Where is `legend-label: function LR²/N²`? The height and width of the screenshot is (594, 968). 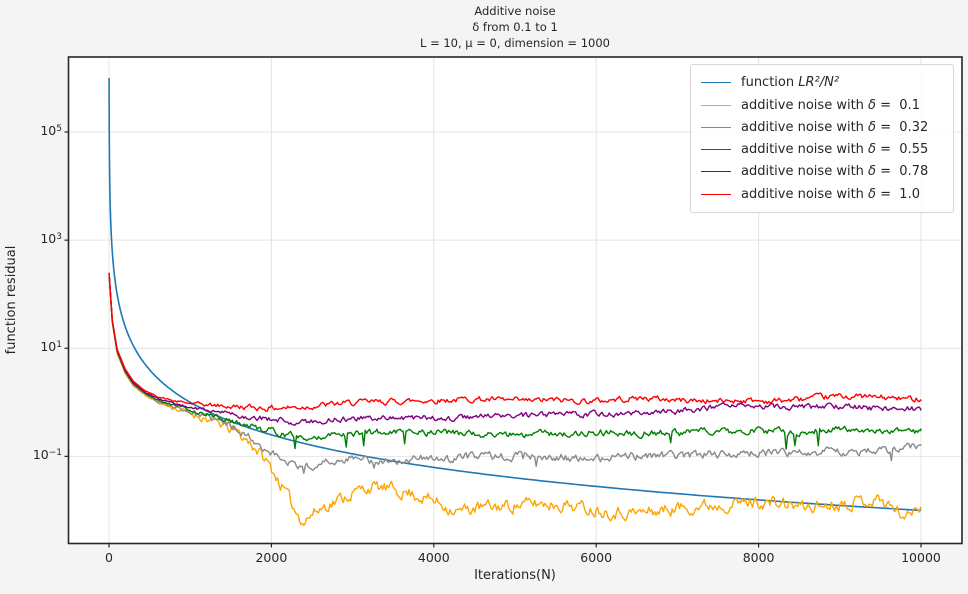
legend-label: function LR²/N² is located at coordinates (790, 83).